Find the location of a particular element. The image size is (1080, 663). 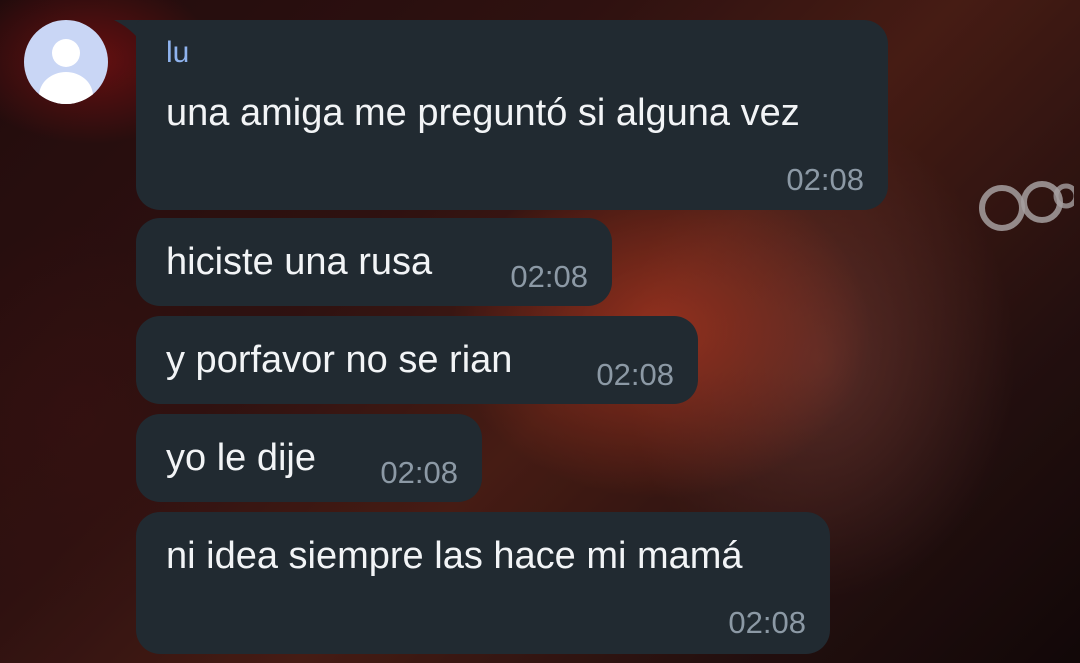

hair-clip-decoration is located at coordinates (1026, 206).